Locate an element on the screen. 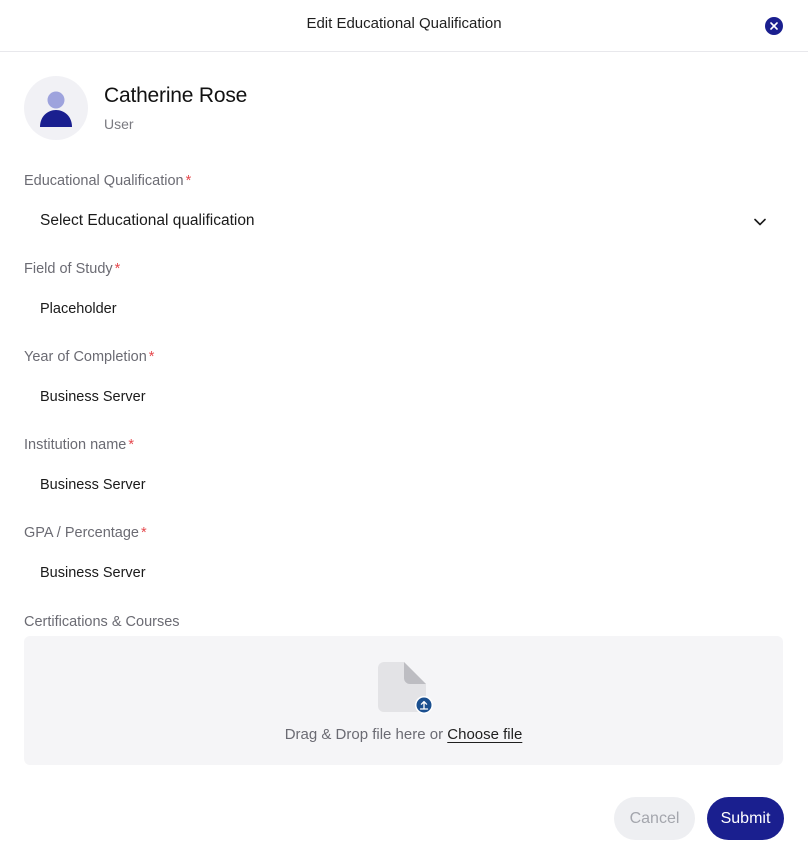 This screenshot has width=808, height=864. institution-name-label-text: Institution name is located at coordinates (75, 445).